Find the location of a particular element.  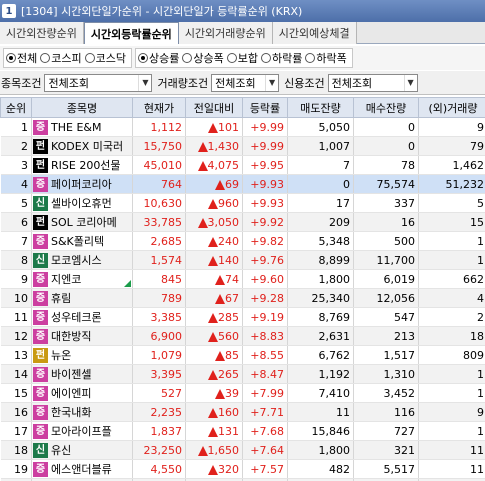

credit-condition-select: 전체조회 ▼ is located at coordinates (372, 82).